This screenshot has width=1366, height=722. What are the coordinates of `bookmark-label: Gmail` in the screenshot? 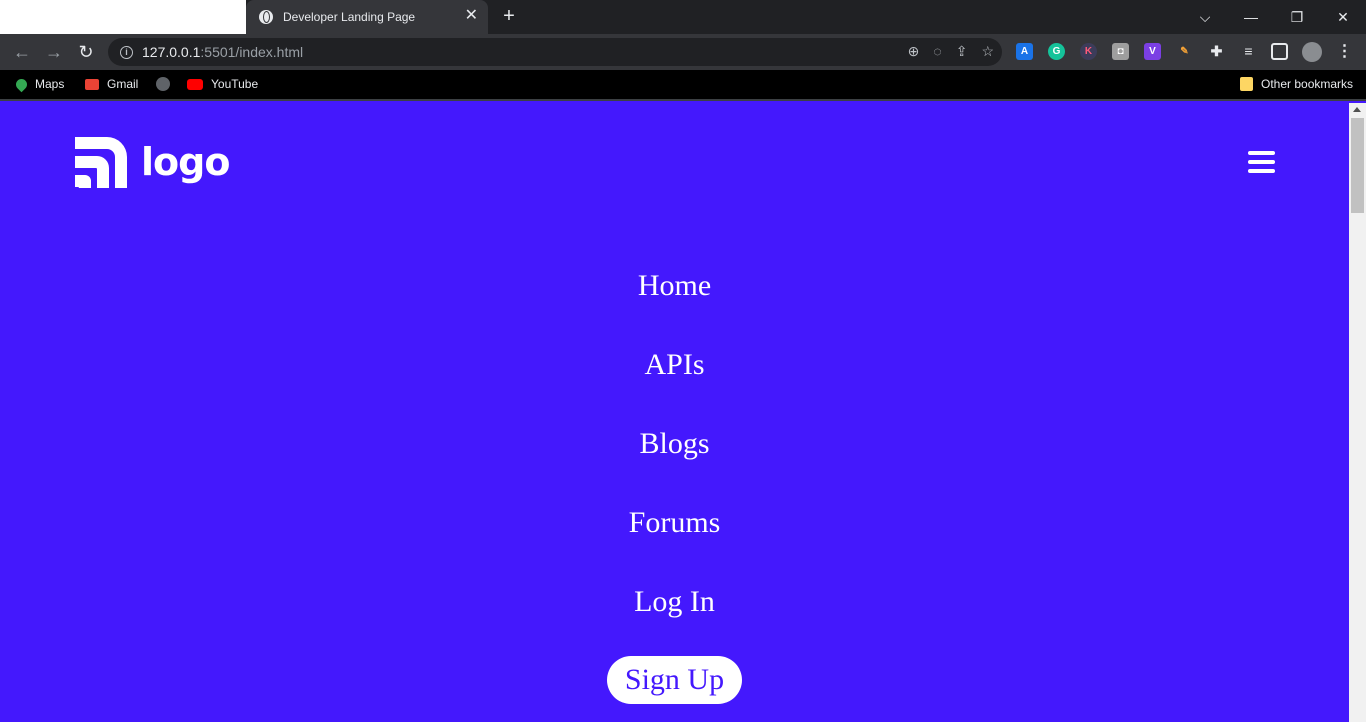 It's located at (123, 84).